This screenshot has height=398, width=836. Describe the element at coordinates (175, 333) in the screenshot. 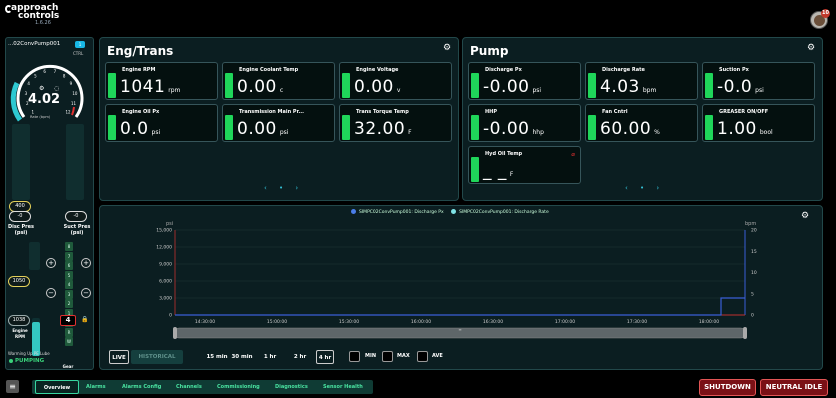

I see `navigator-left-handle` at that location.